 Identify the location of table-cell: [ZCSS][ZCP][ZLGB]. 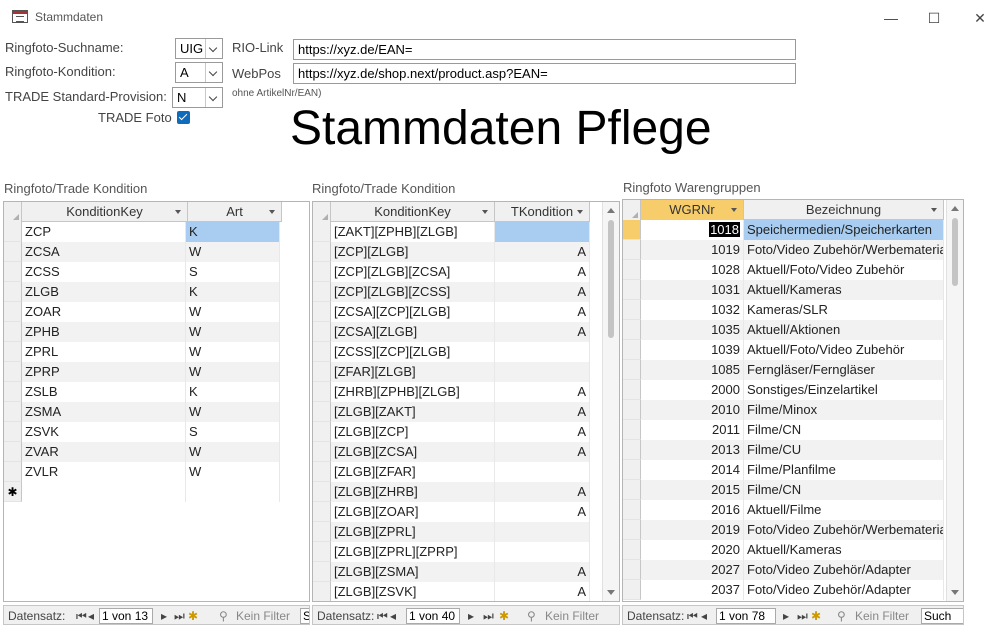
(413, 352).